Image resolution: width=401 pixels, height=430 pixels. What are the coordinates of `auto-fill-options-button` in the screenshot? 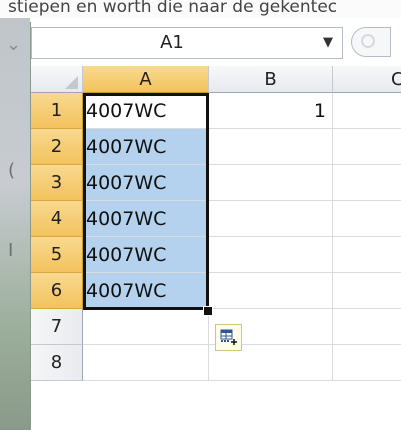 It's located at (228, 337).